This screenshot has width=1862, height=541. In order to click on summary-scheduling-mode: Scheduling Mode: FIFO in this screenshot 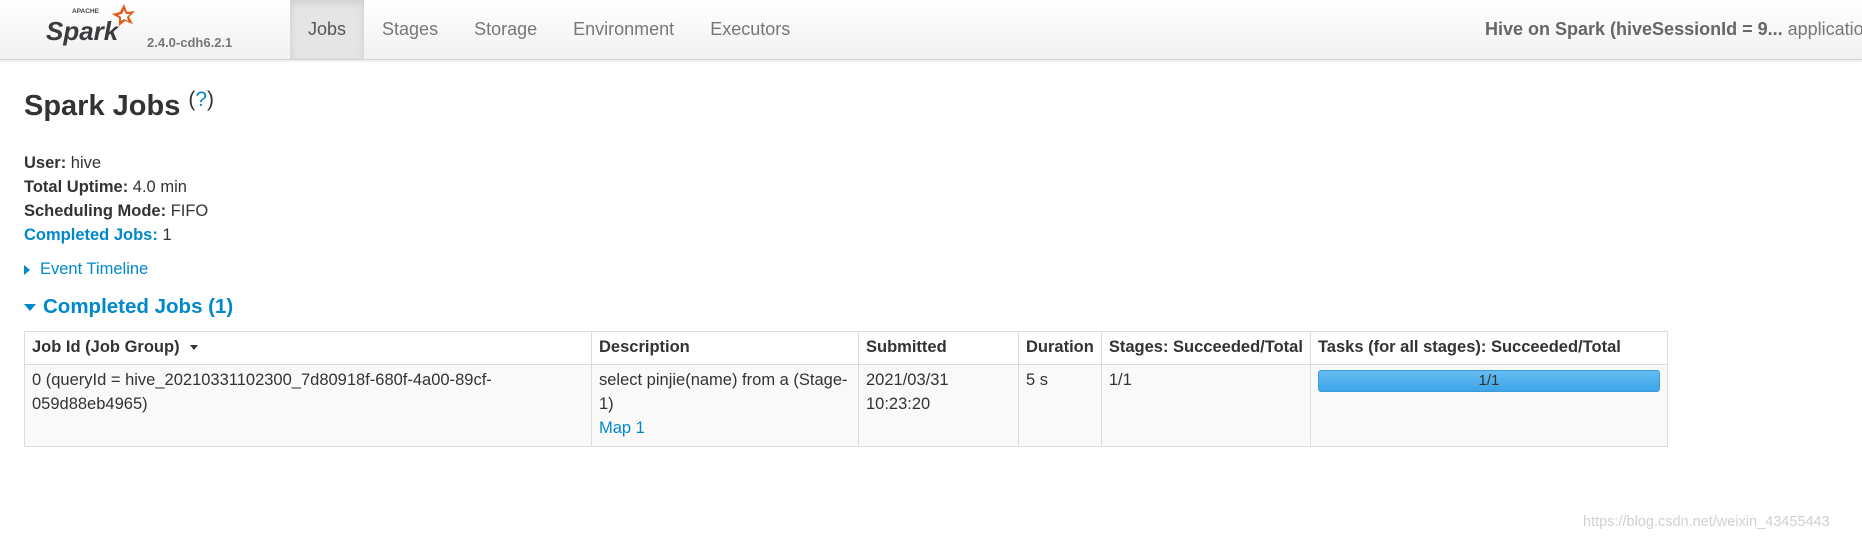, I will do `click(116, 211)`.